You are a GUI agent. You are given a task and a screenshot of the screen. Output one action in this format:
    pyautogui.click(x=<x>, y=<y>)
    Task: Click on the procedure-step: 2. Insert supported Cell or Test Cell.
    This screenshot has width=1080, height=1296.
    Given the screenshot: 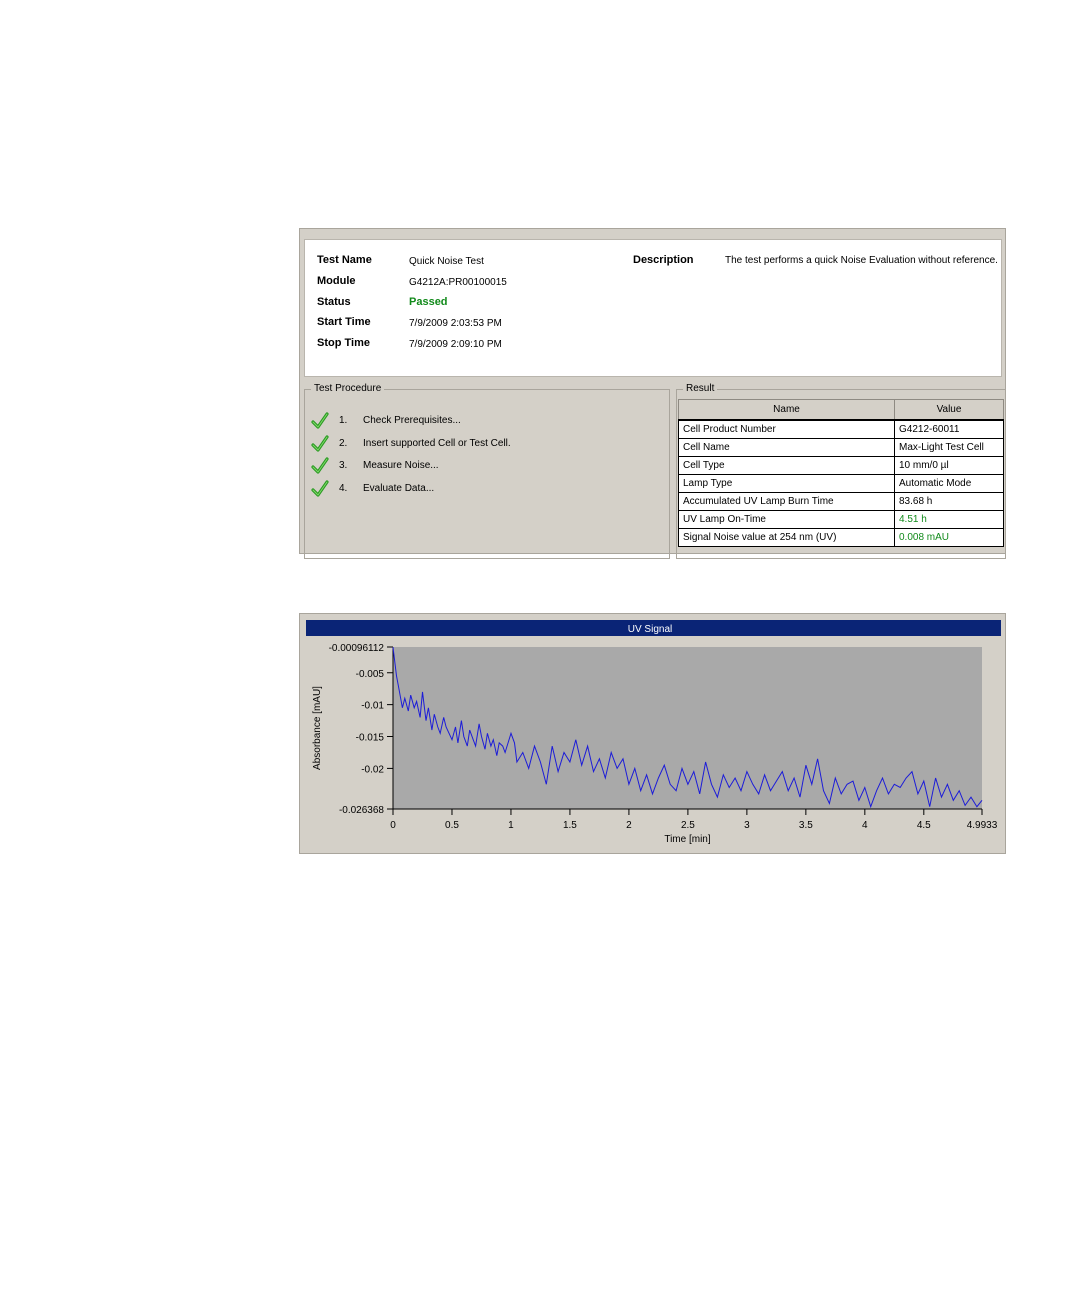 What is the action you would take?
    pyautogui.click(x=481, y=443)
    